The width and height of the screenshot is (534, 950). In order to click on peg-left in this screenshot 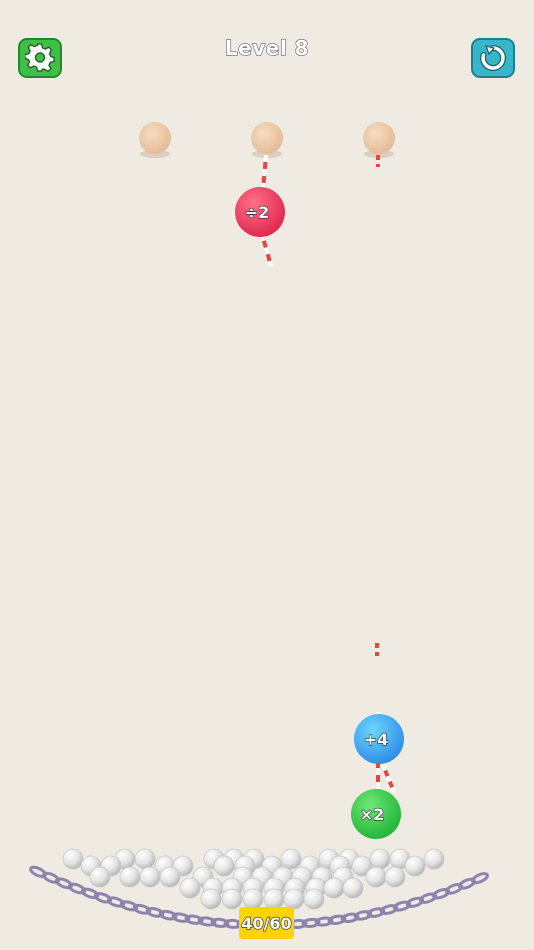, I will do `click(155, 140)`.